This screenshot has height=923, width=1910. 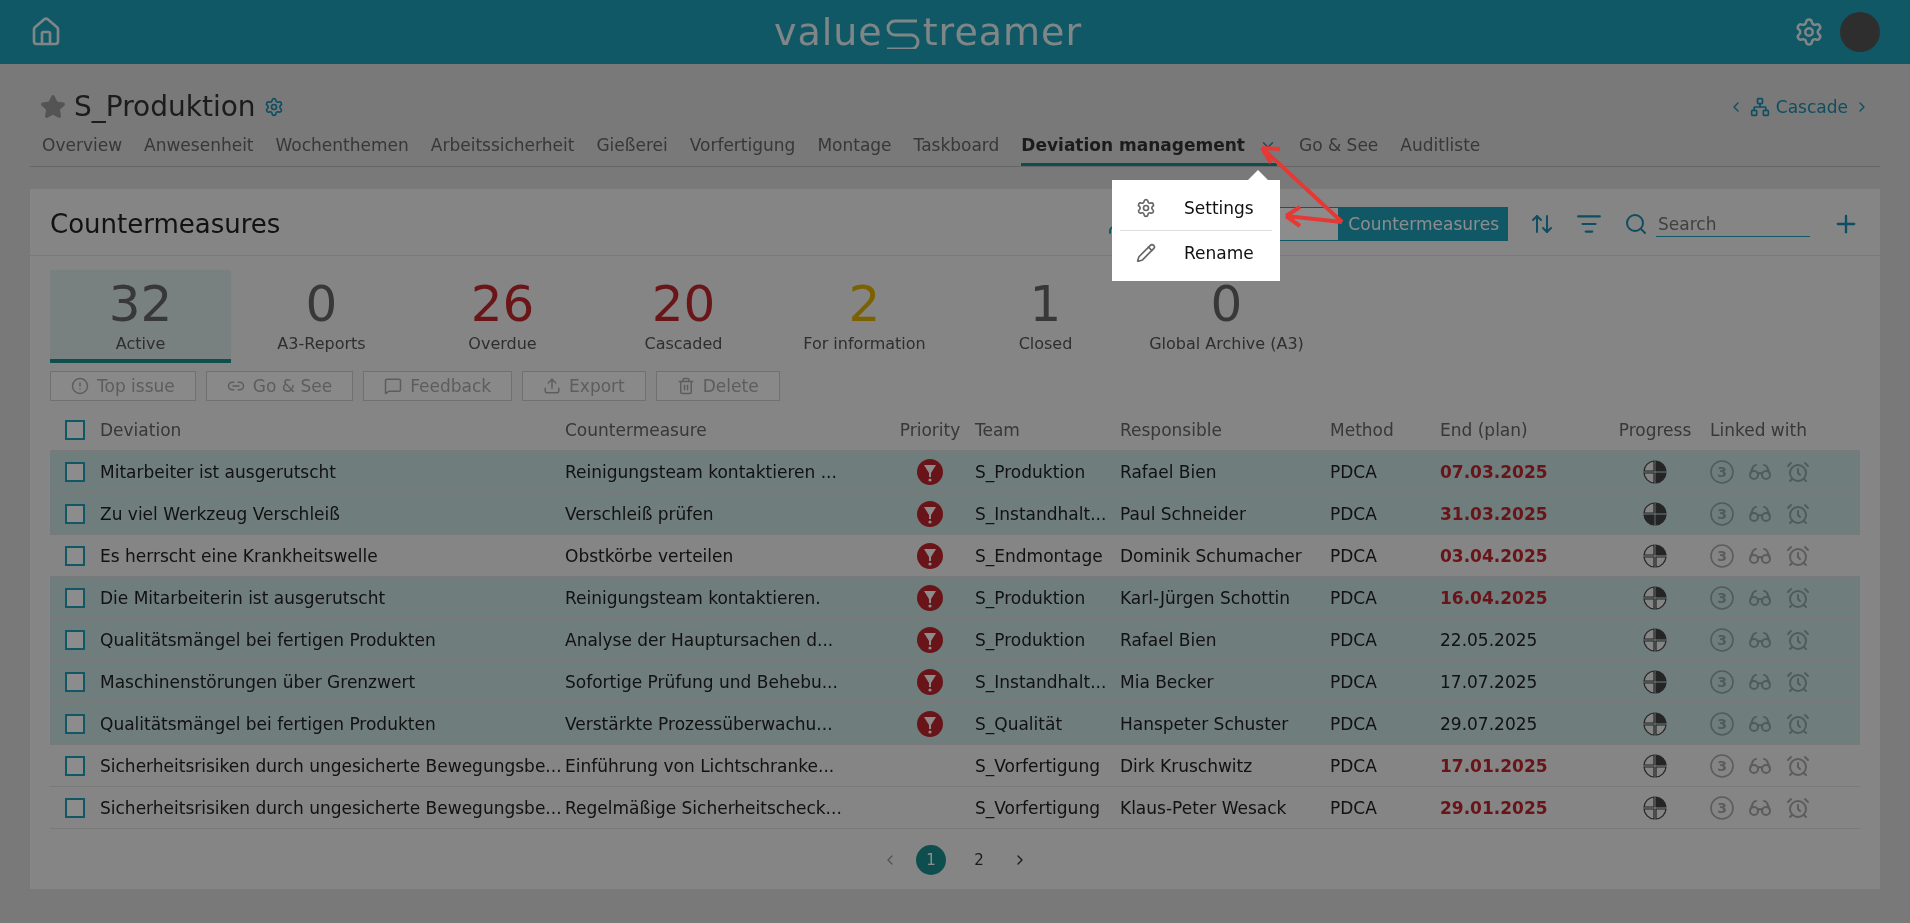 I want to click on column-header: Method, so click(x=1362, y=429).